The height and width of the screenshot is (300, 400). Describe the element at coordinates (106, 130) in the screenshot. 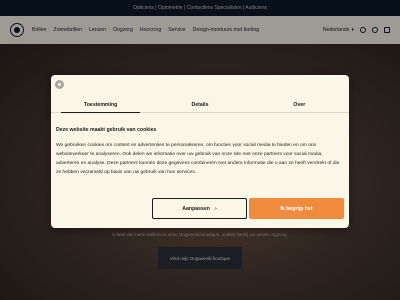

I see `dialog-heading: Deze website maakt gebruik van cookies` at that location.